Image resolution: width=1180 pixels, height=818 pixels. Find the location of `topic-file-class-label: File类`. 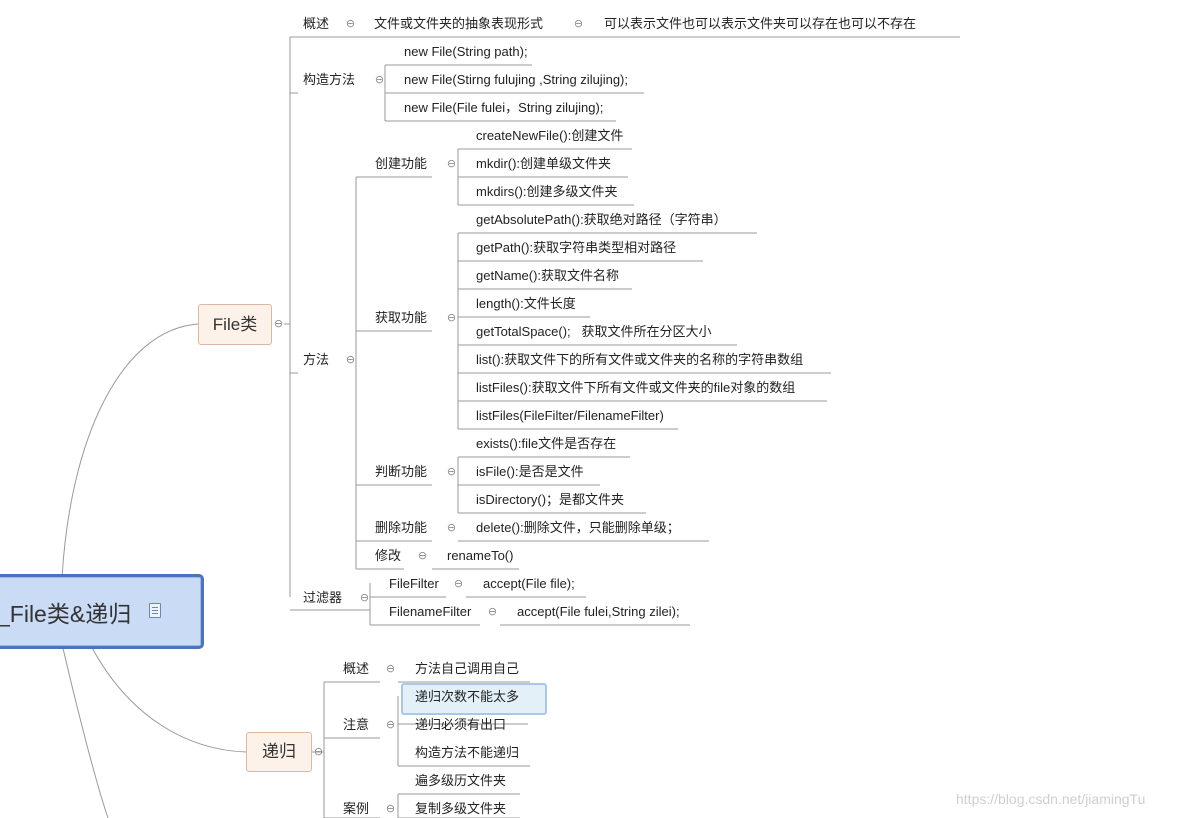

topic-file-class-label: File类 is located at coordinates (235, 324).